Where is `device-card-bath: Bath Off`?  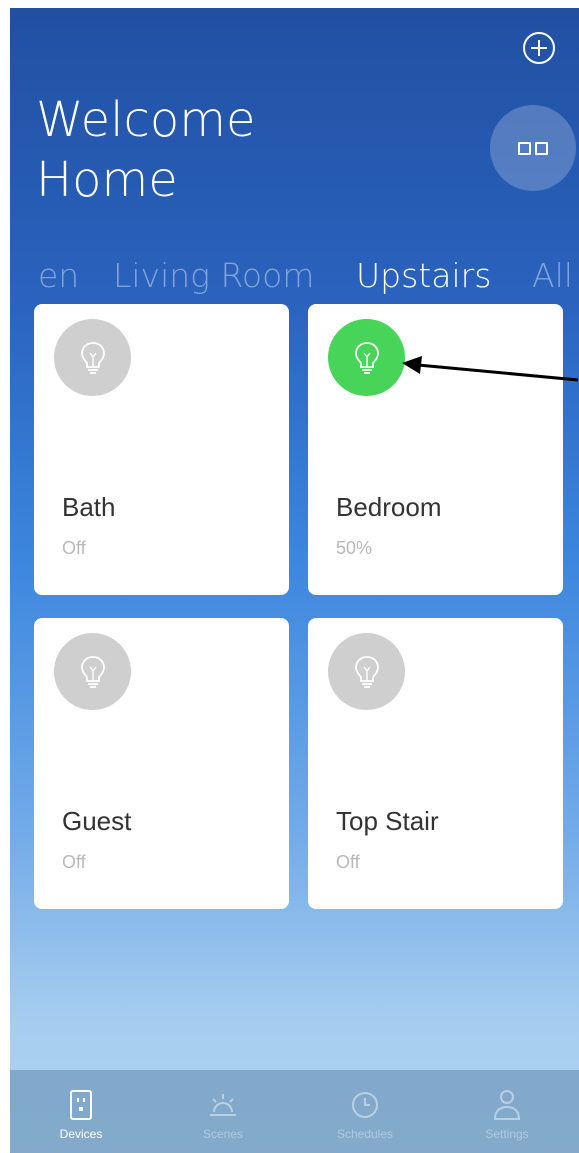 device-card-bath: Bath Off is located at coordinates (161, 449).